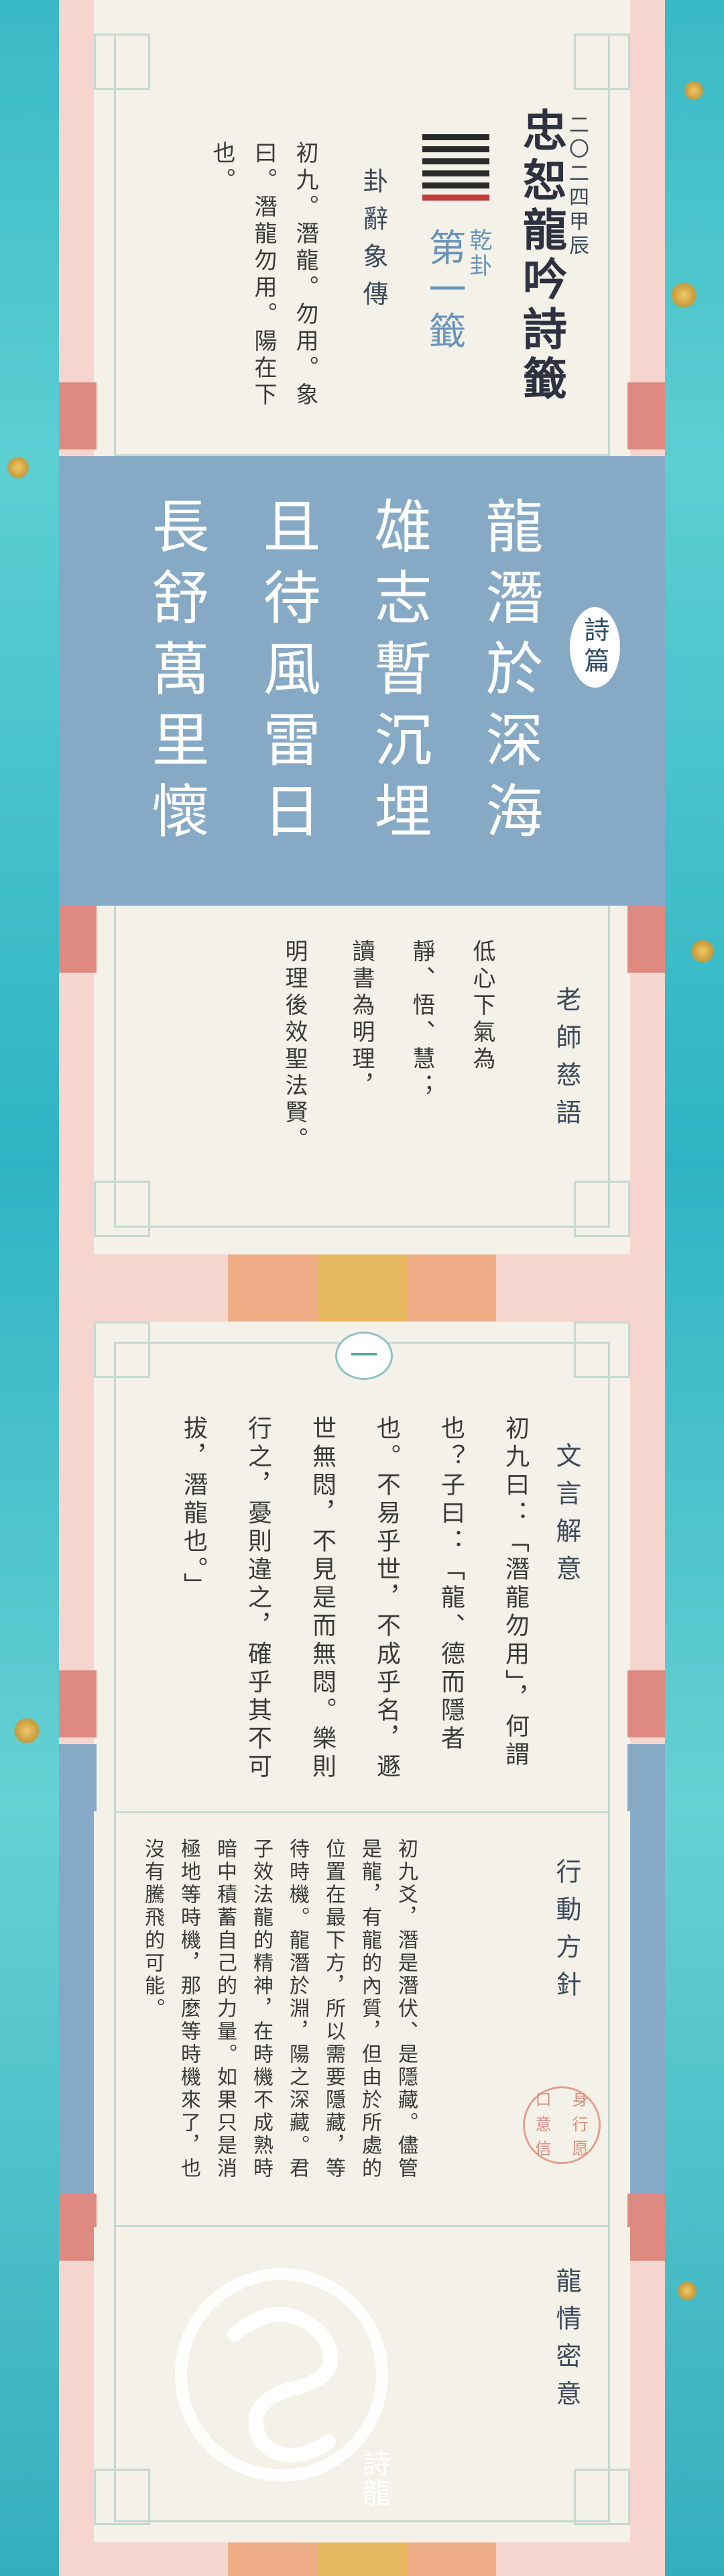 Image resolution: width=724 pixels, height=2576 pixels. What do you see at coordinates (175, 674) in the screenshot?
I see `poem-line: 長舒萬里懷` at bounding box center [175, 674].